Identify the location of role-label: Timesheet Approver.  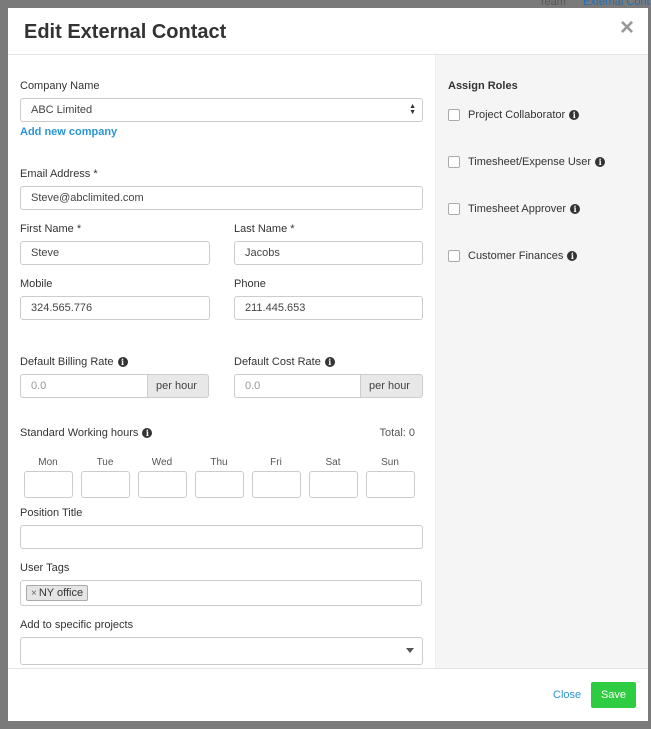
(517, 209).